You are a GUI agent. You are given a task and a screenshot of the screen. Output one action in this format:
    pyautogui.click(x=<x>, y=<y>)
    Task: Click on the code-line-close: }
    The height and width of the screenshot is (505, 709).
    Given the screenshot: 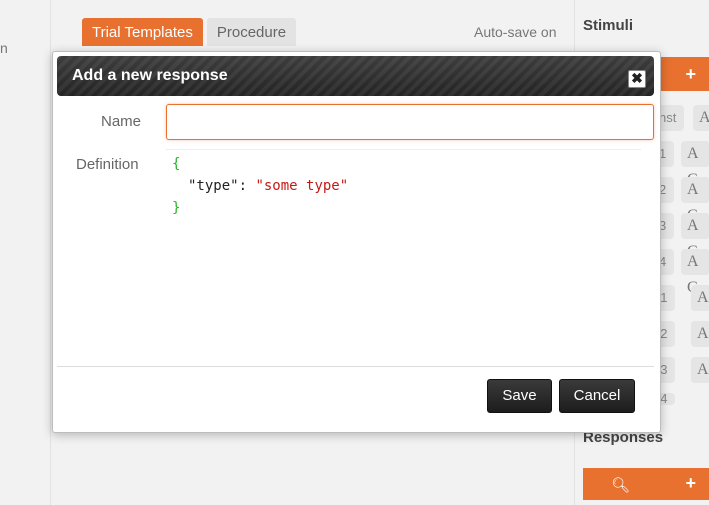 What is the action you would take?
    pyautogui.click(x=176, y=208)
    